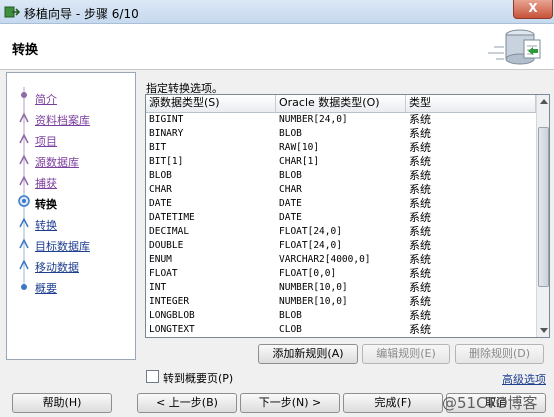  I want to click on advanced-options-link: 高级选项, so click(524, 379).